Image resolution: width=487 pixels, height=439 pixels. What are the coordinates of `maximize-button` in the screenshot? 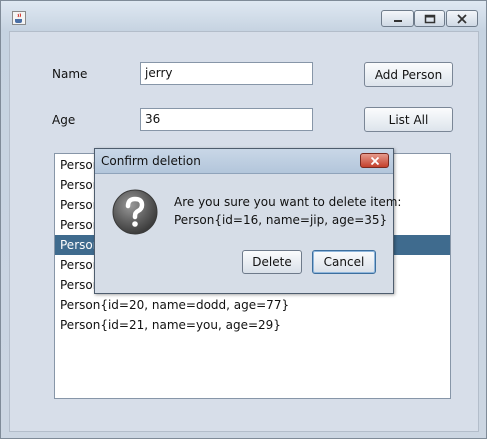 It's located at (429, 18).